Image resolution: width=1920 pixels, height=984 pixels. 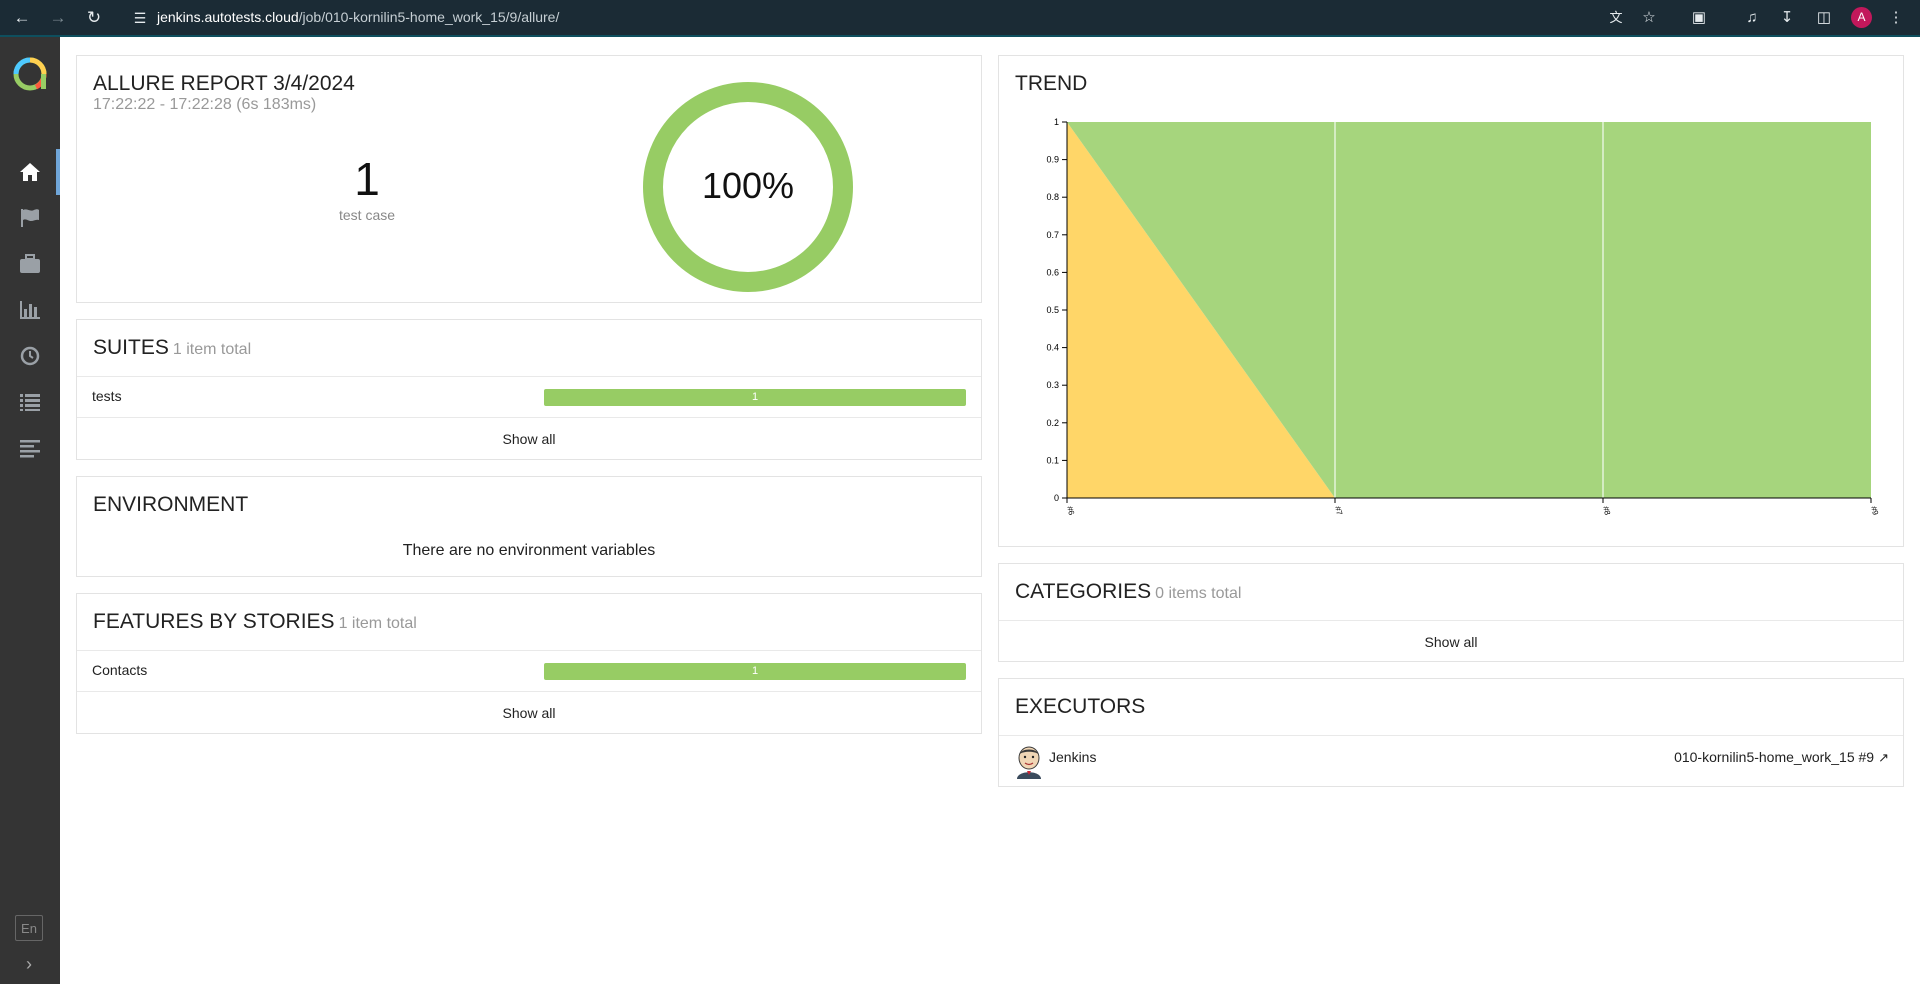 I want to click on clock-icon, so click(x=30, y=356).